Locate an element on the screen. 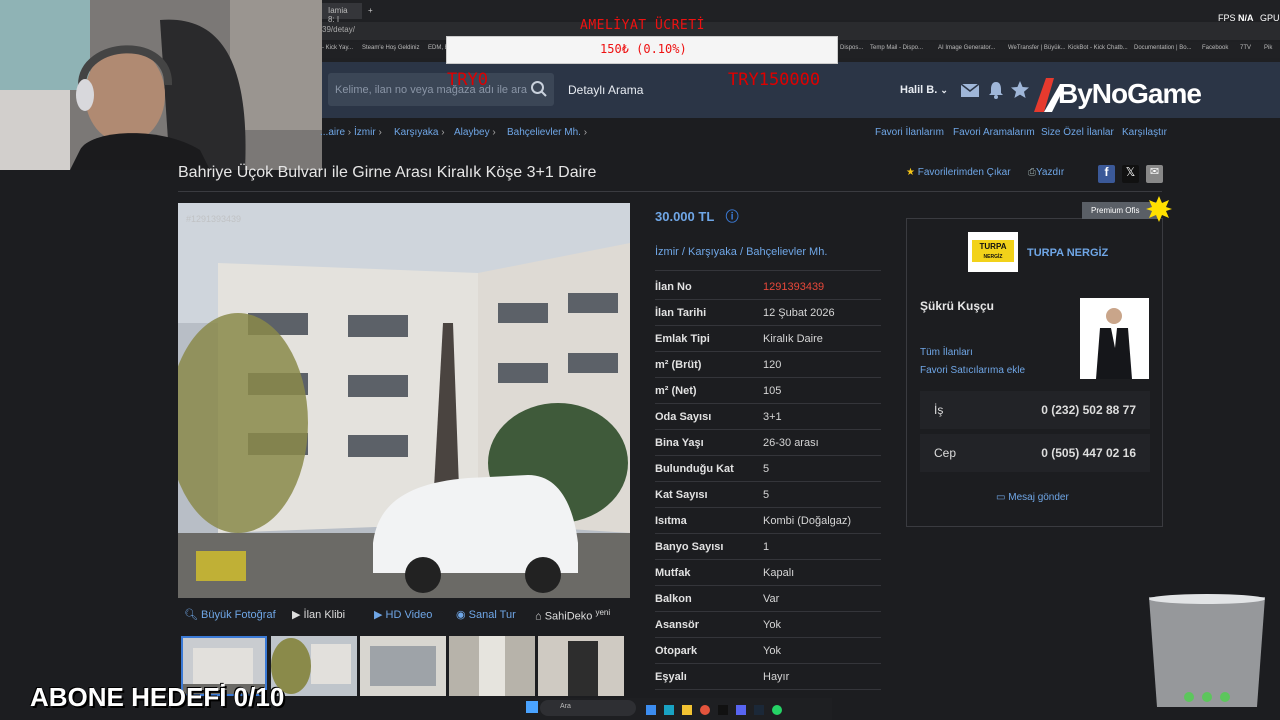  tab-sahideko: ⌂ SahiDeko yeni is located at coordinates (572, 615).